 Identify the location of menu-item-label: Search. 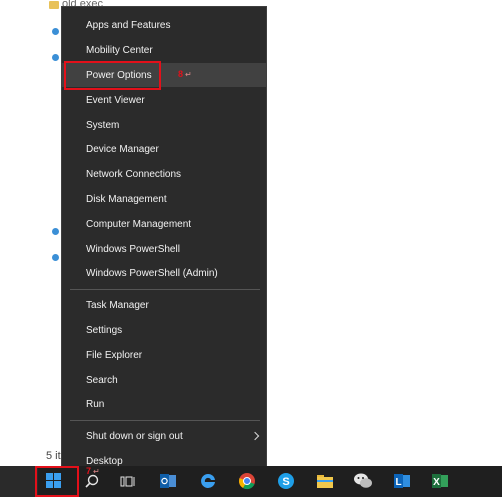
(102, 380).